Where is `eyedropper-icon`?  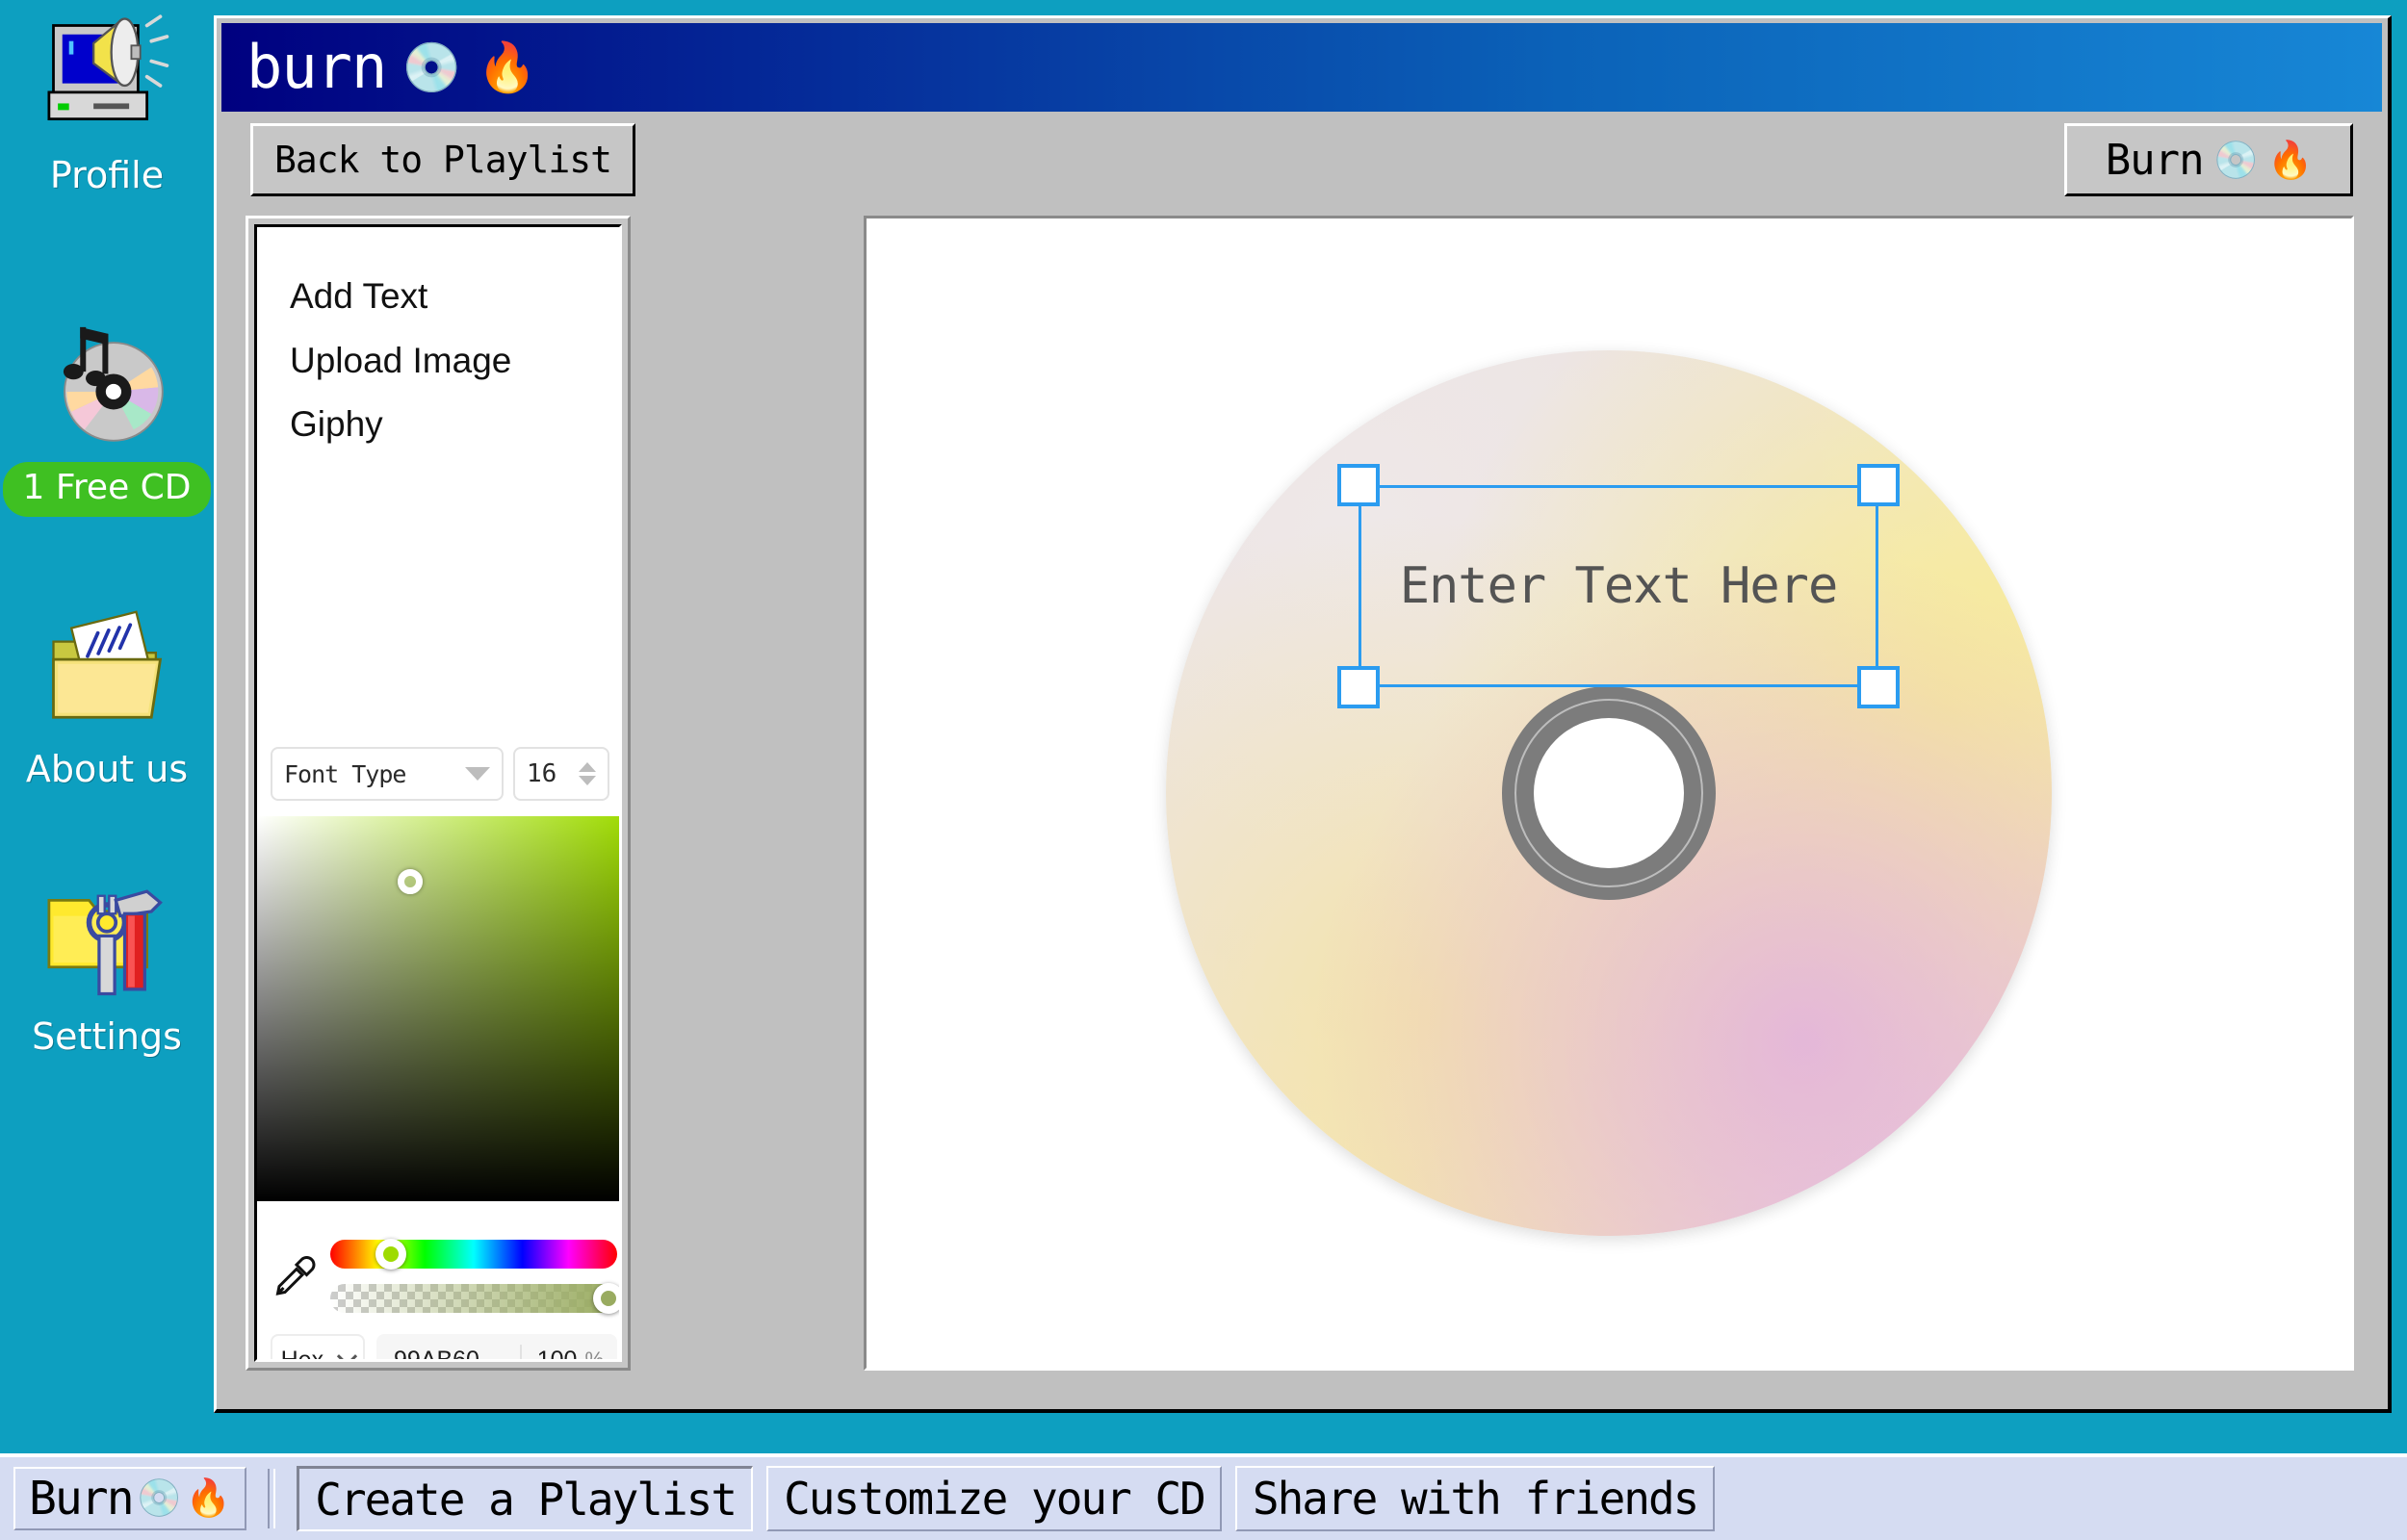 eyedropper-icon is located at coordinates (294, 1276).